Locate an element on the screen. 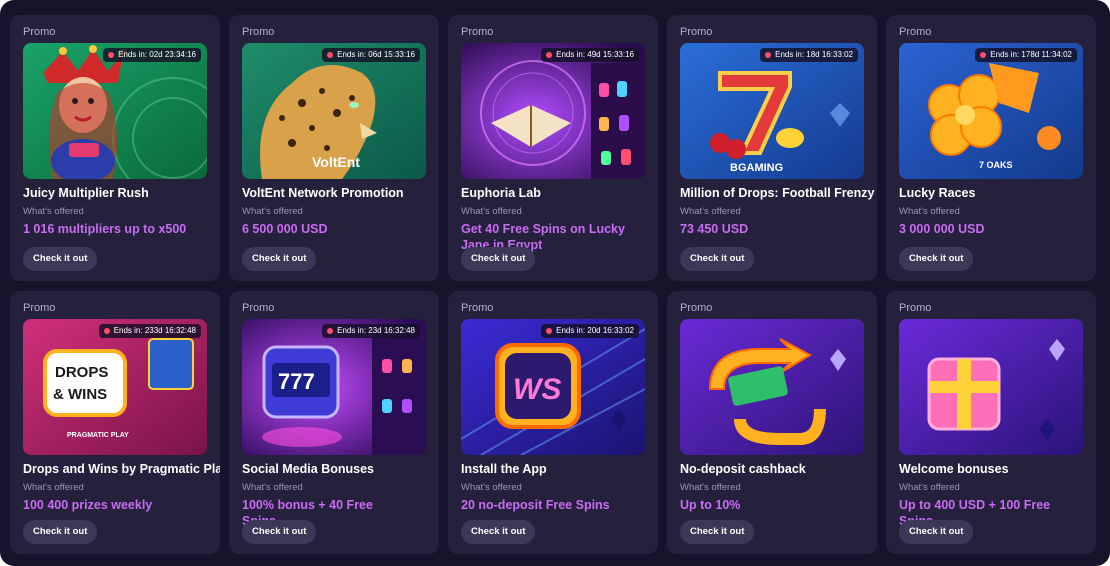 The image size is (1110, 566). svg-text: BGAMING is located at coordinates (756, 168).